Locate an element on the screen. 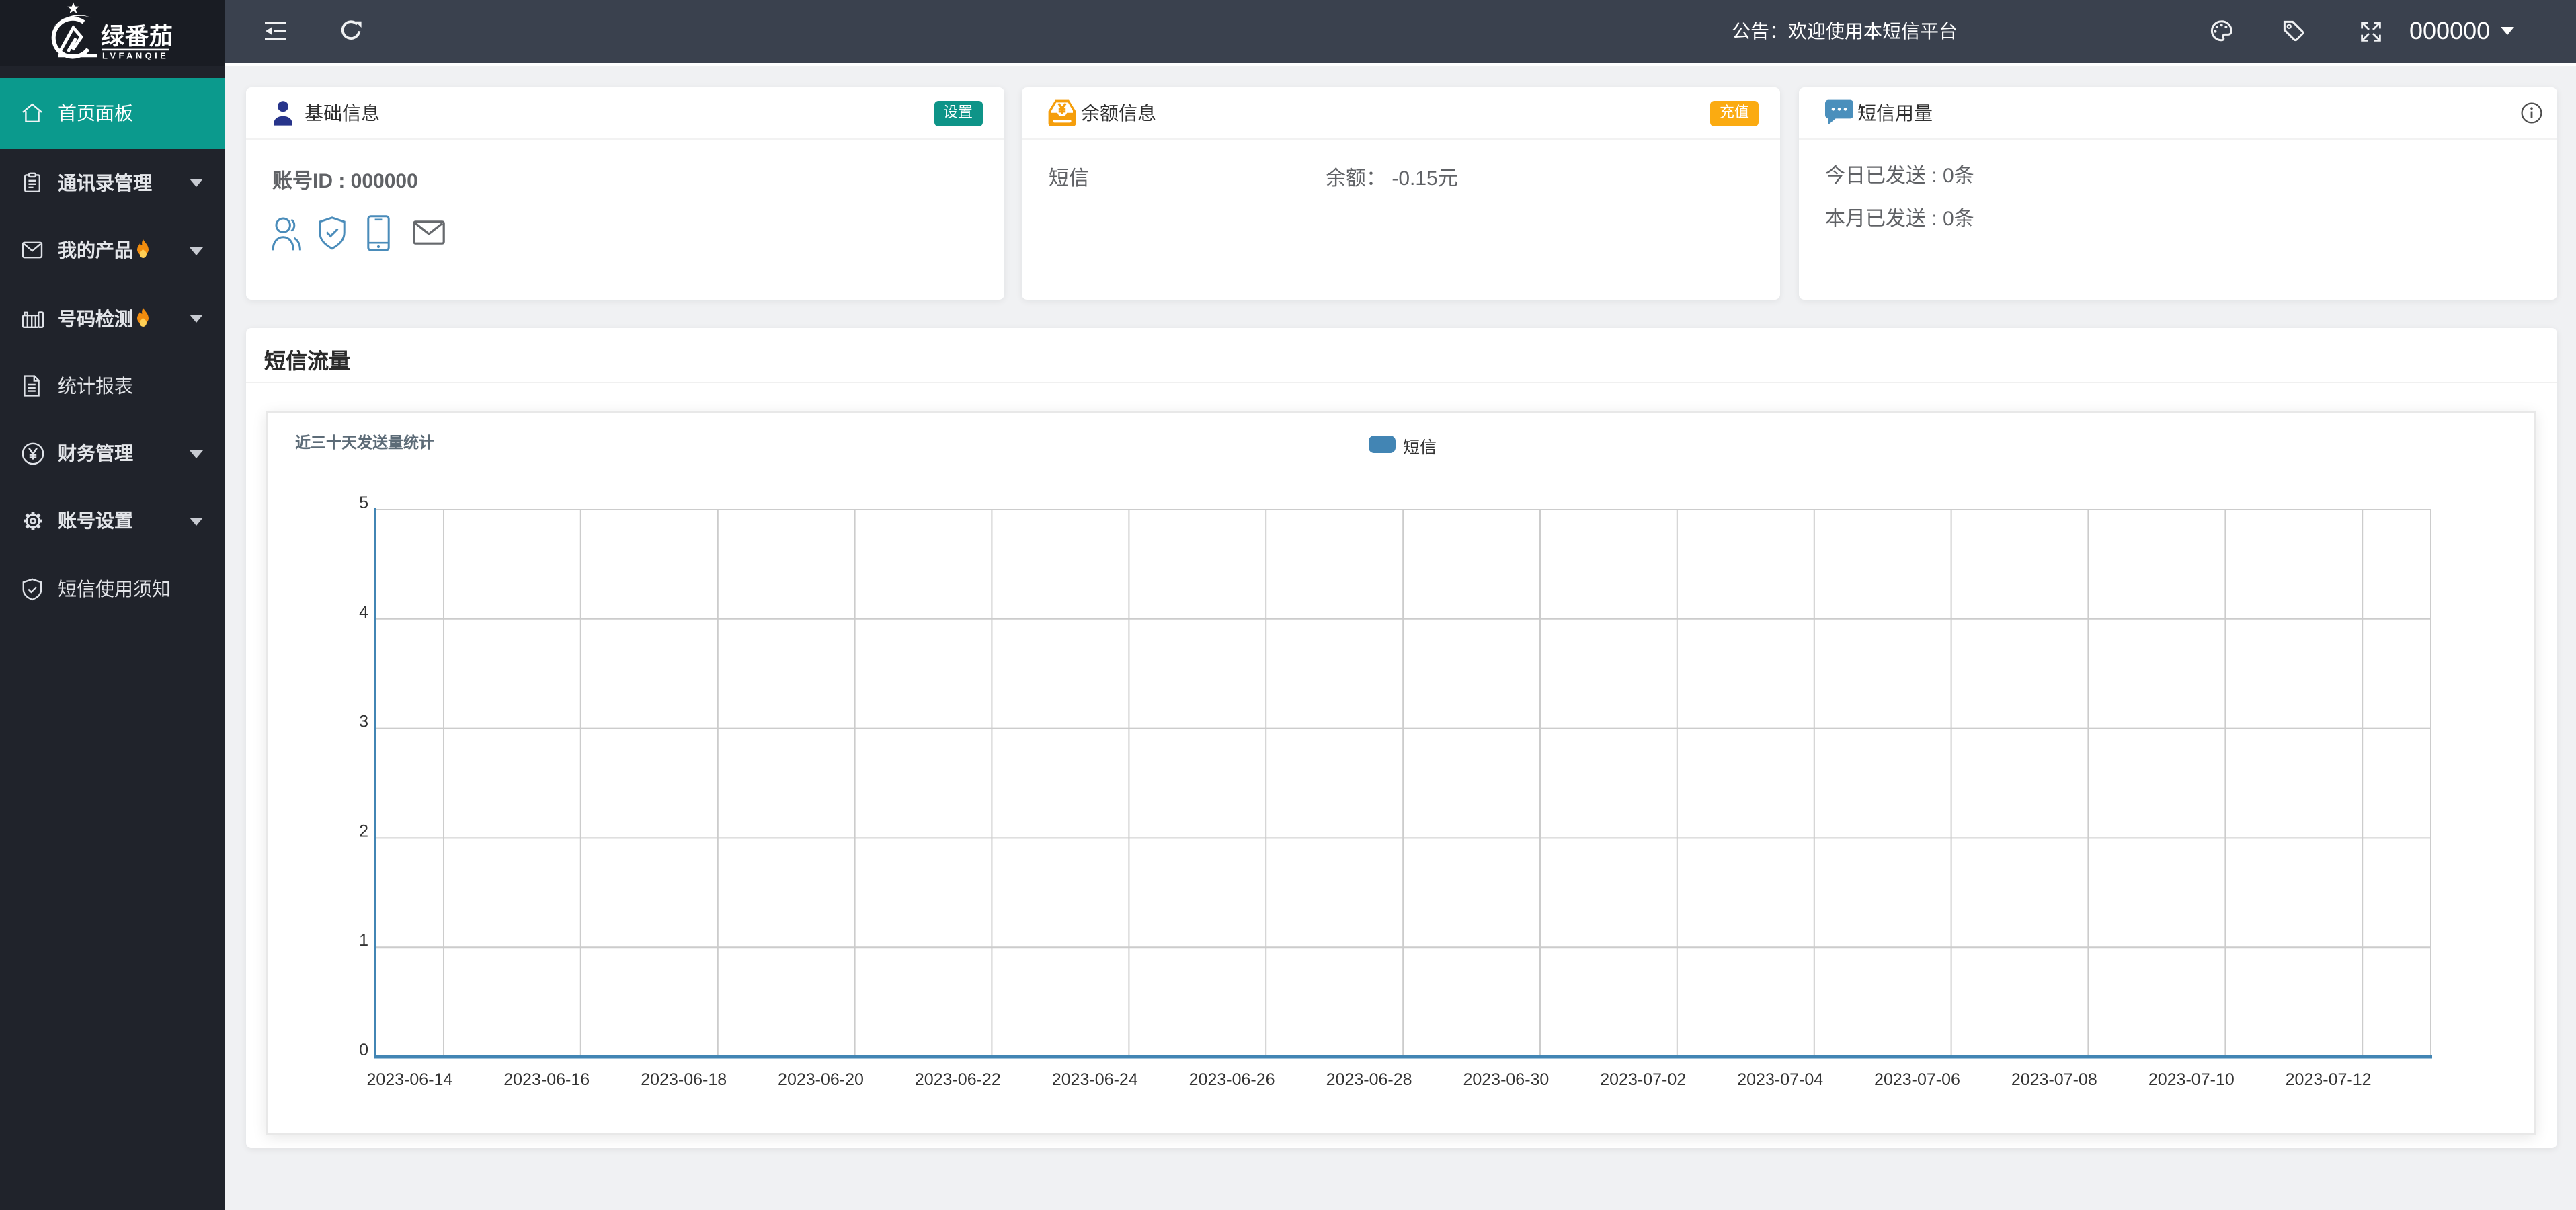  svg-text: 2023-07-04 is located at coordinates (1779, 1079).